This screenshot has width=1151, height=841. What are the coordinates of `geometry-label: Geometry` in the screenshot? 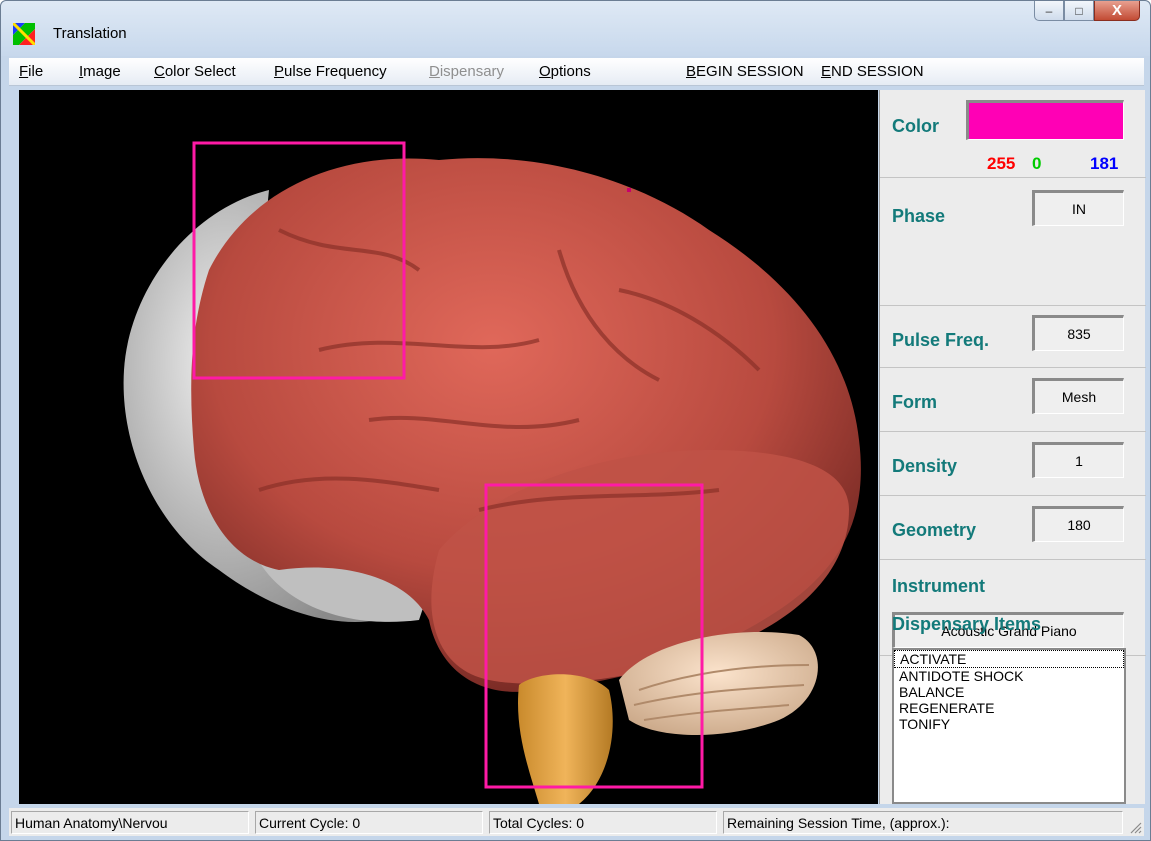 It's located at (934, 530).